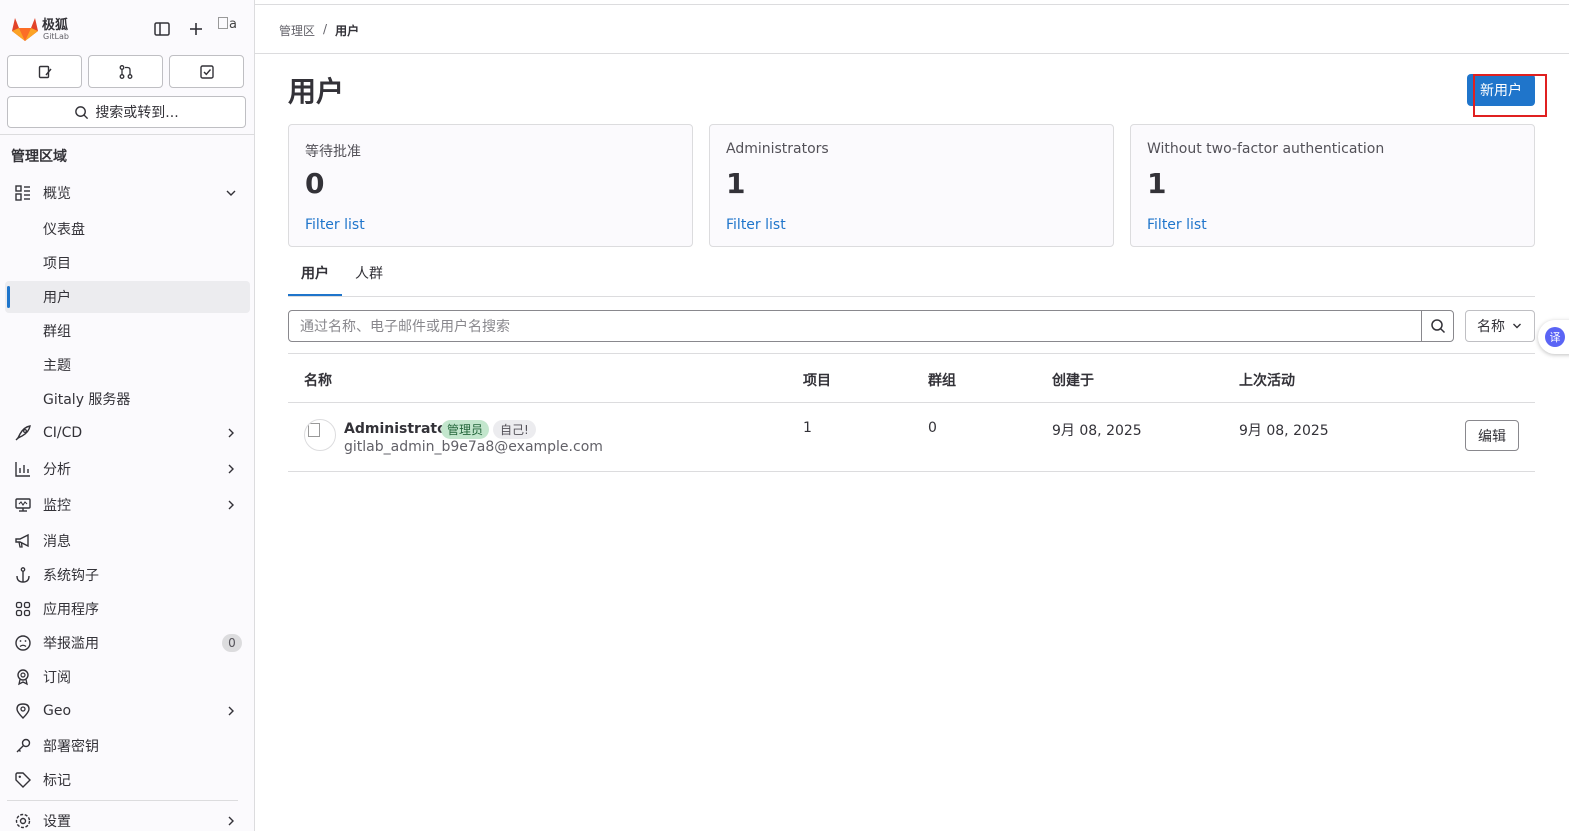  I want to click on edit-user-button: 编辑, so click(1492, 435).